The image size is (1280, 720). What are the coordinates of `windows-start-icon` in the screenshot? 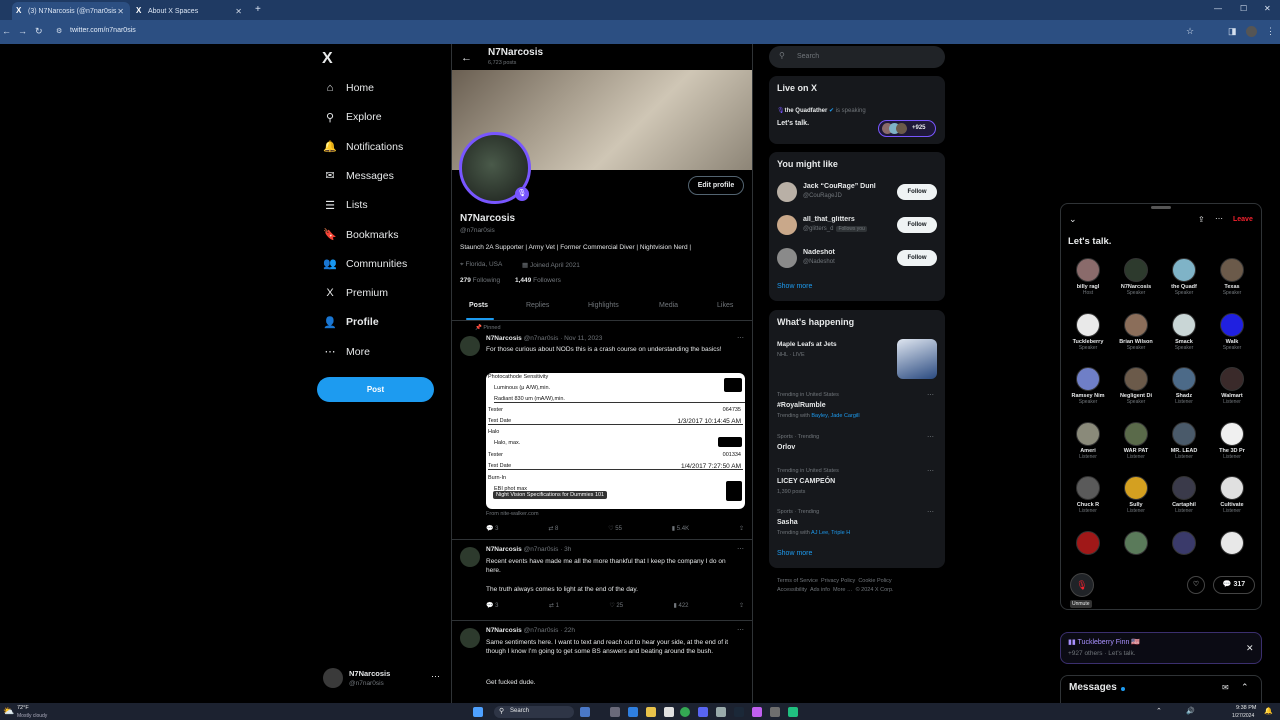 It's located at (478, 712).